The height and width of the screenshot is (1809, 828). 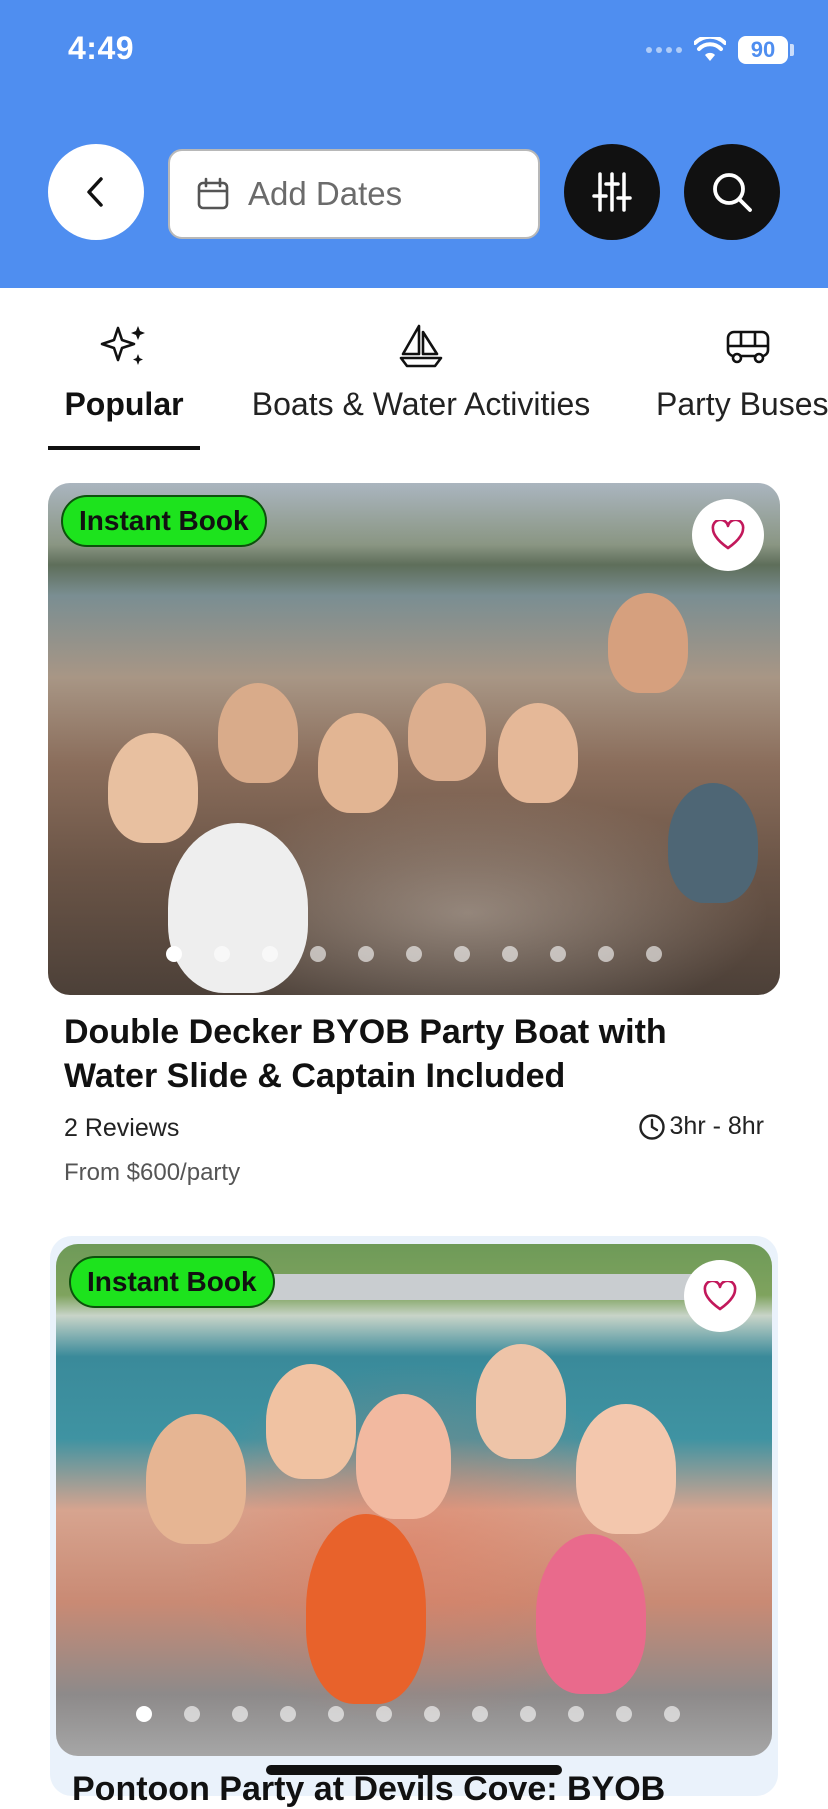 I want to click on bus-icon, so click(x=748, y=347).